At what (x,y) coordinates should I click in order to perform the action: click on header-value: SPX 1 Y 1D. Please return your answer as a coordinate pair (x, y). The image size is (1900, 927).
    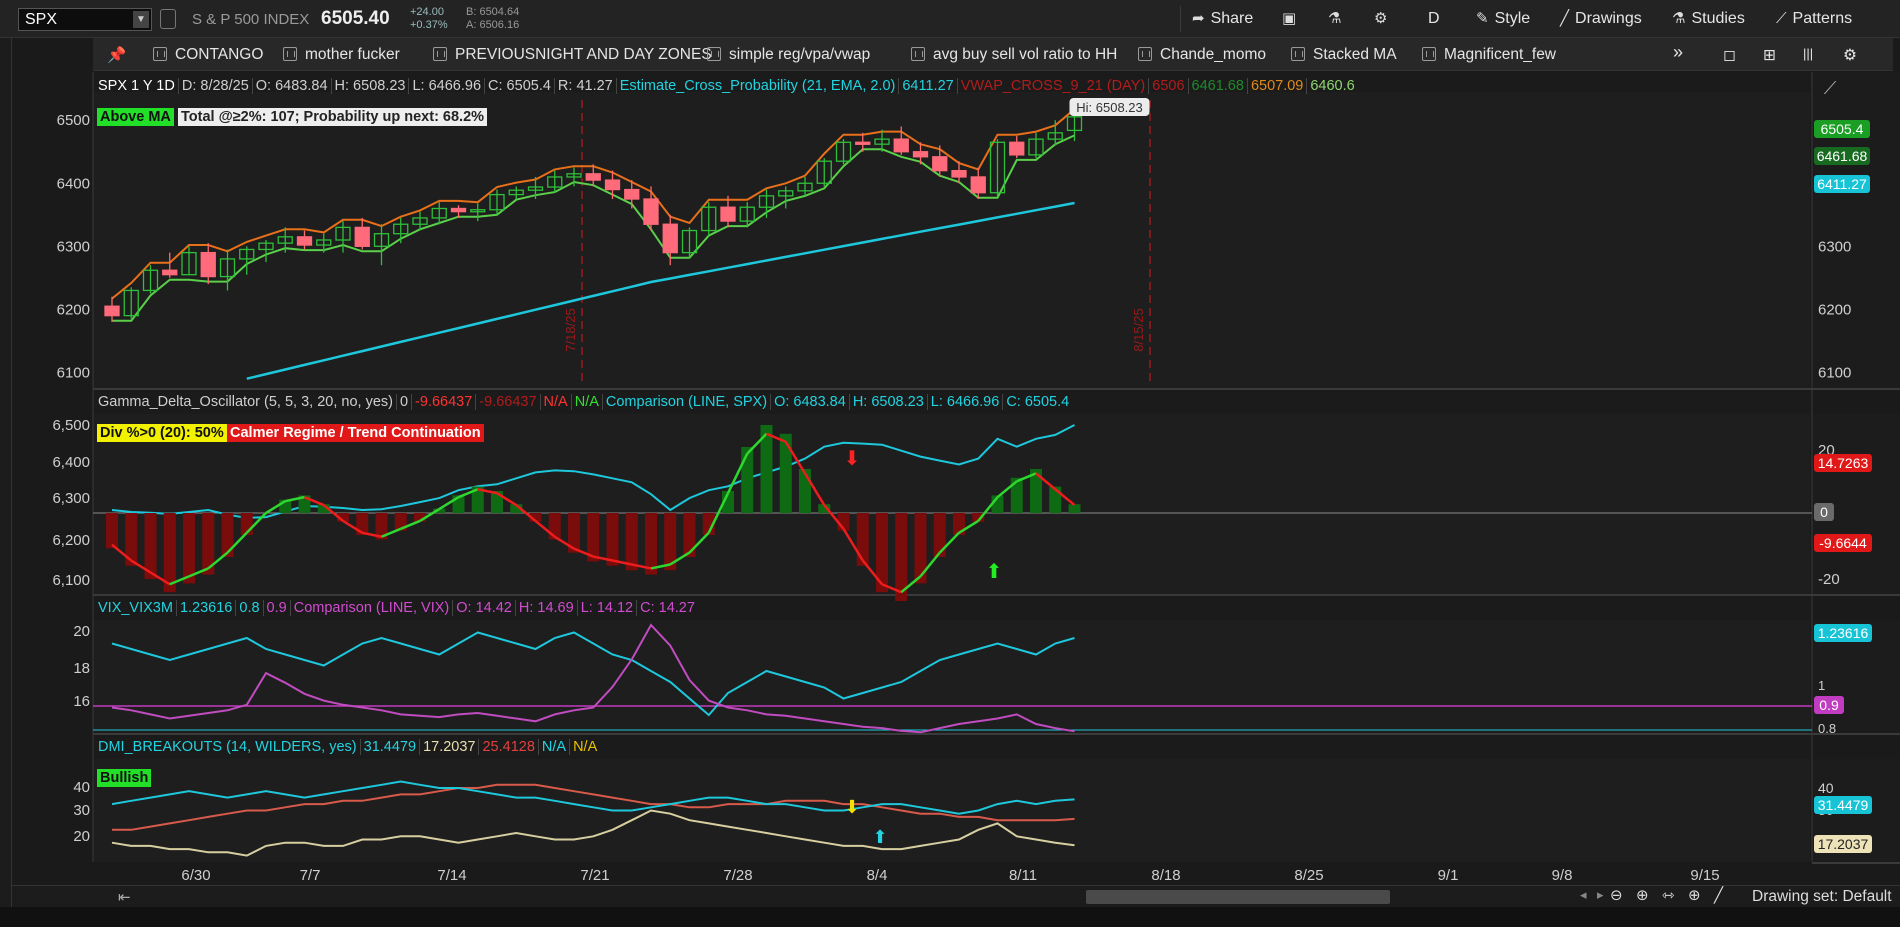
    Looking at the image, I should click on (137, 86).